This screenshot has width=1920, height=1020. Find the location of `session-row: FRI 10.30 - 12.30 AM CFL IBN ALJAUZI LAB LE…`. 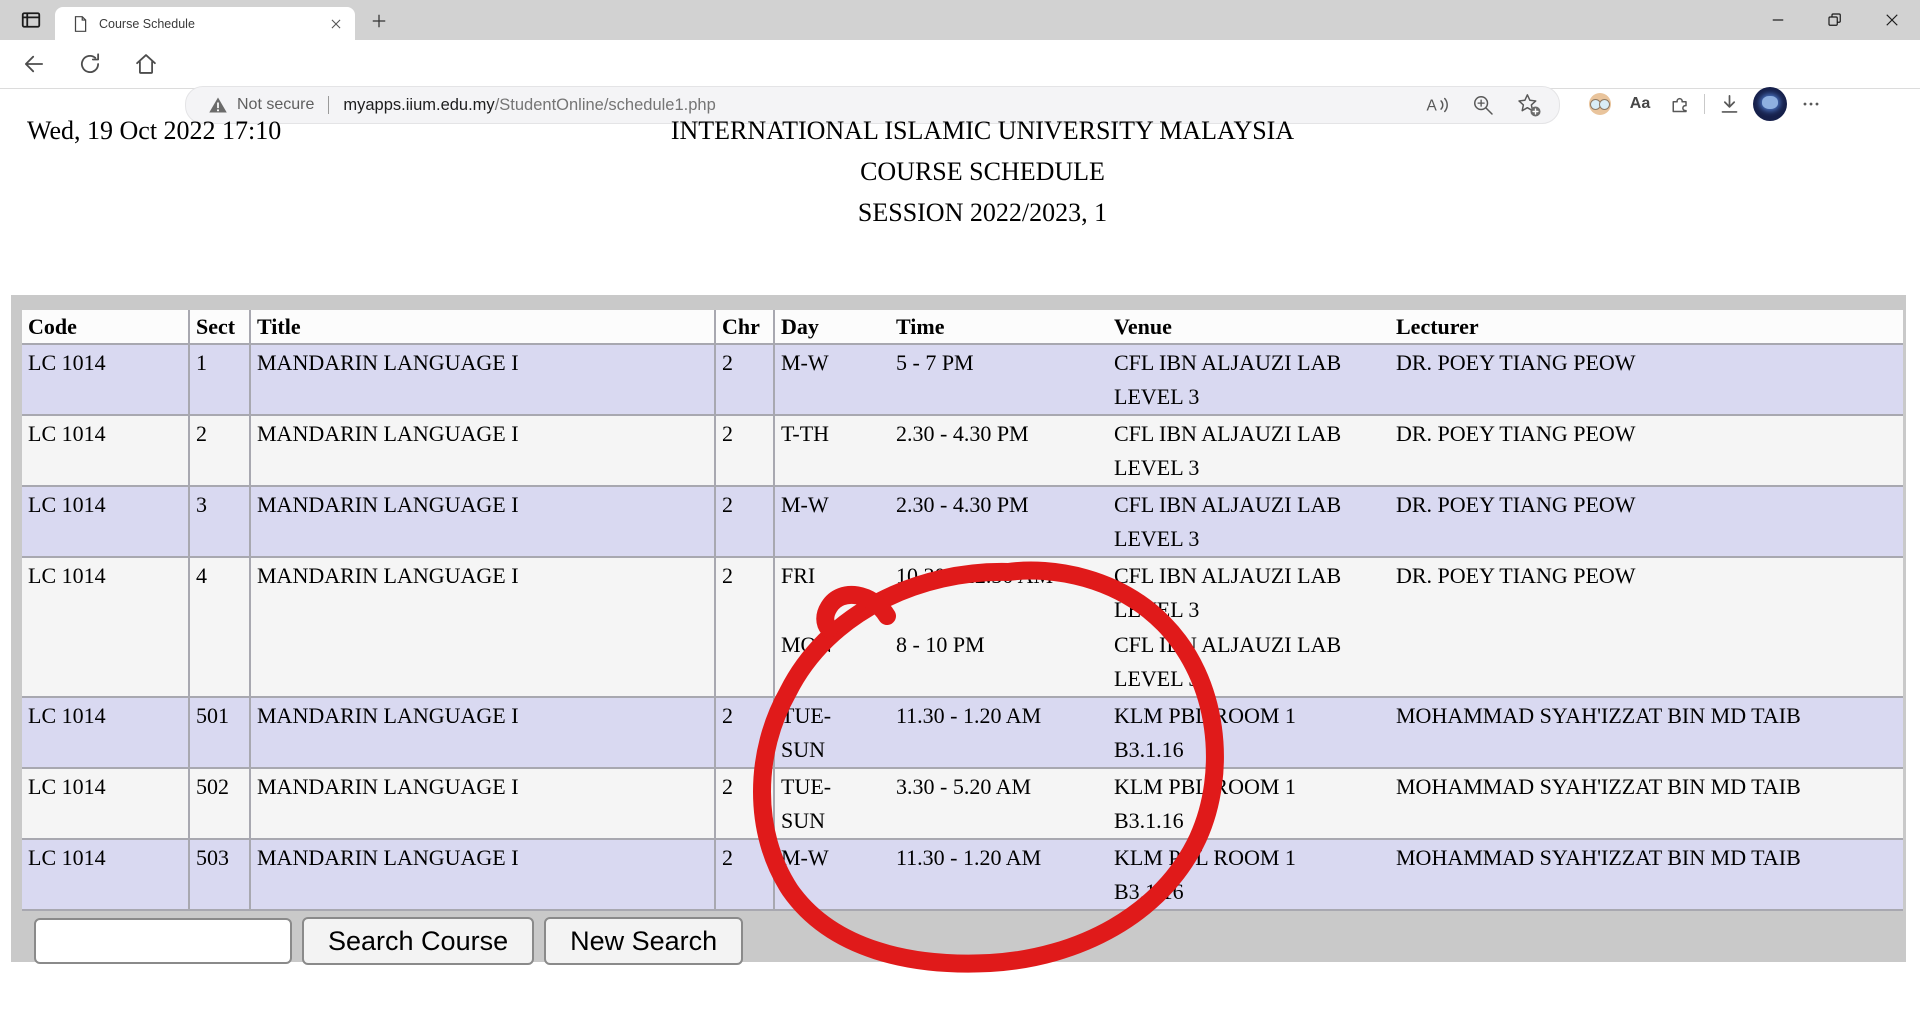

session-row: FRI 10.30 - 12.30 AM CFL IBN ALJAUZI LAB LE… is located at coordinates (1082, 592).